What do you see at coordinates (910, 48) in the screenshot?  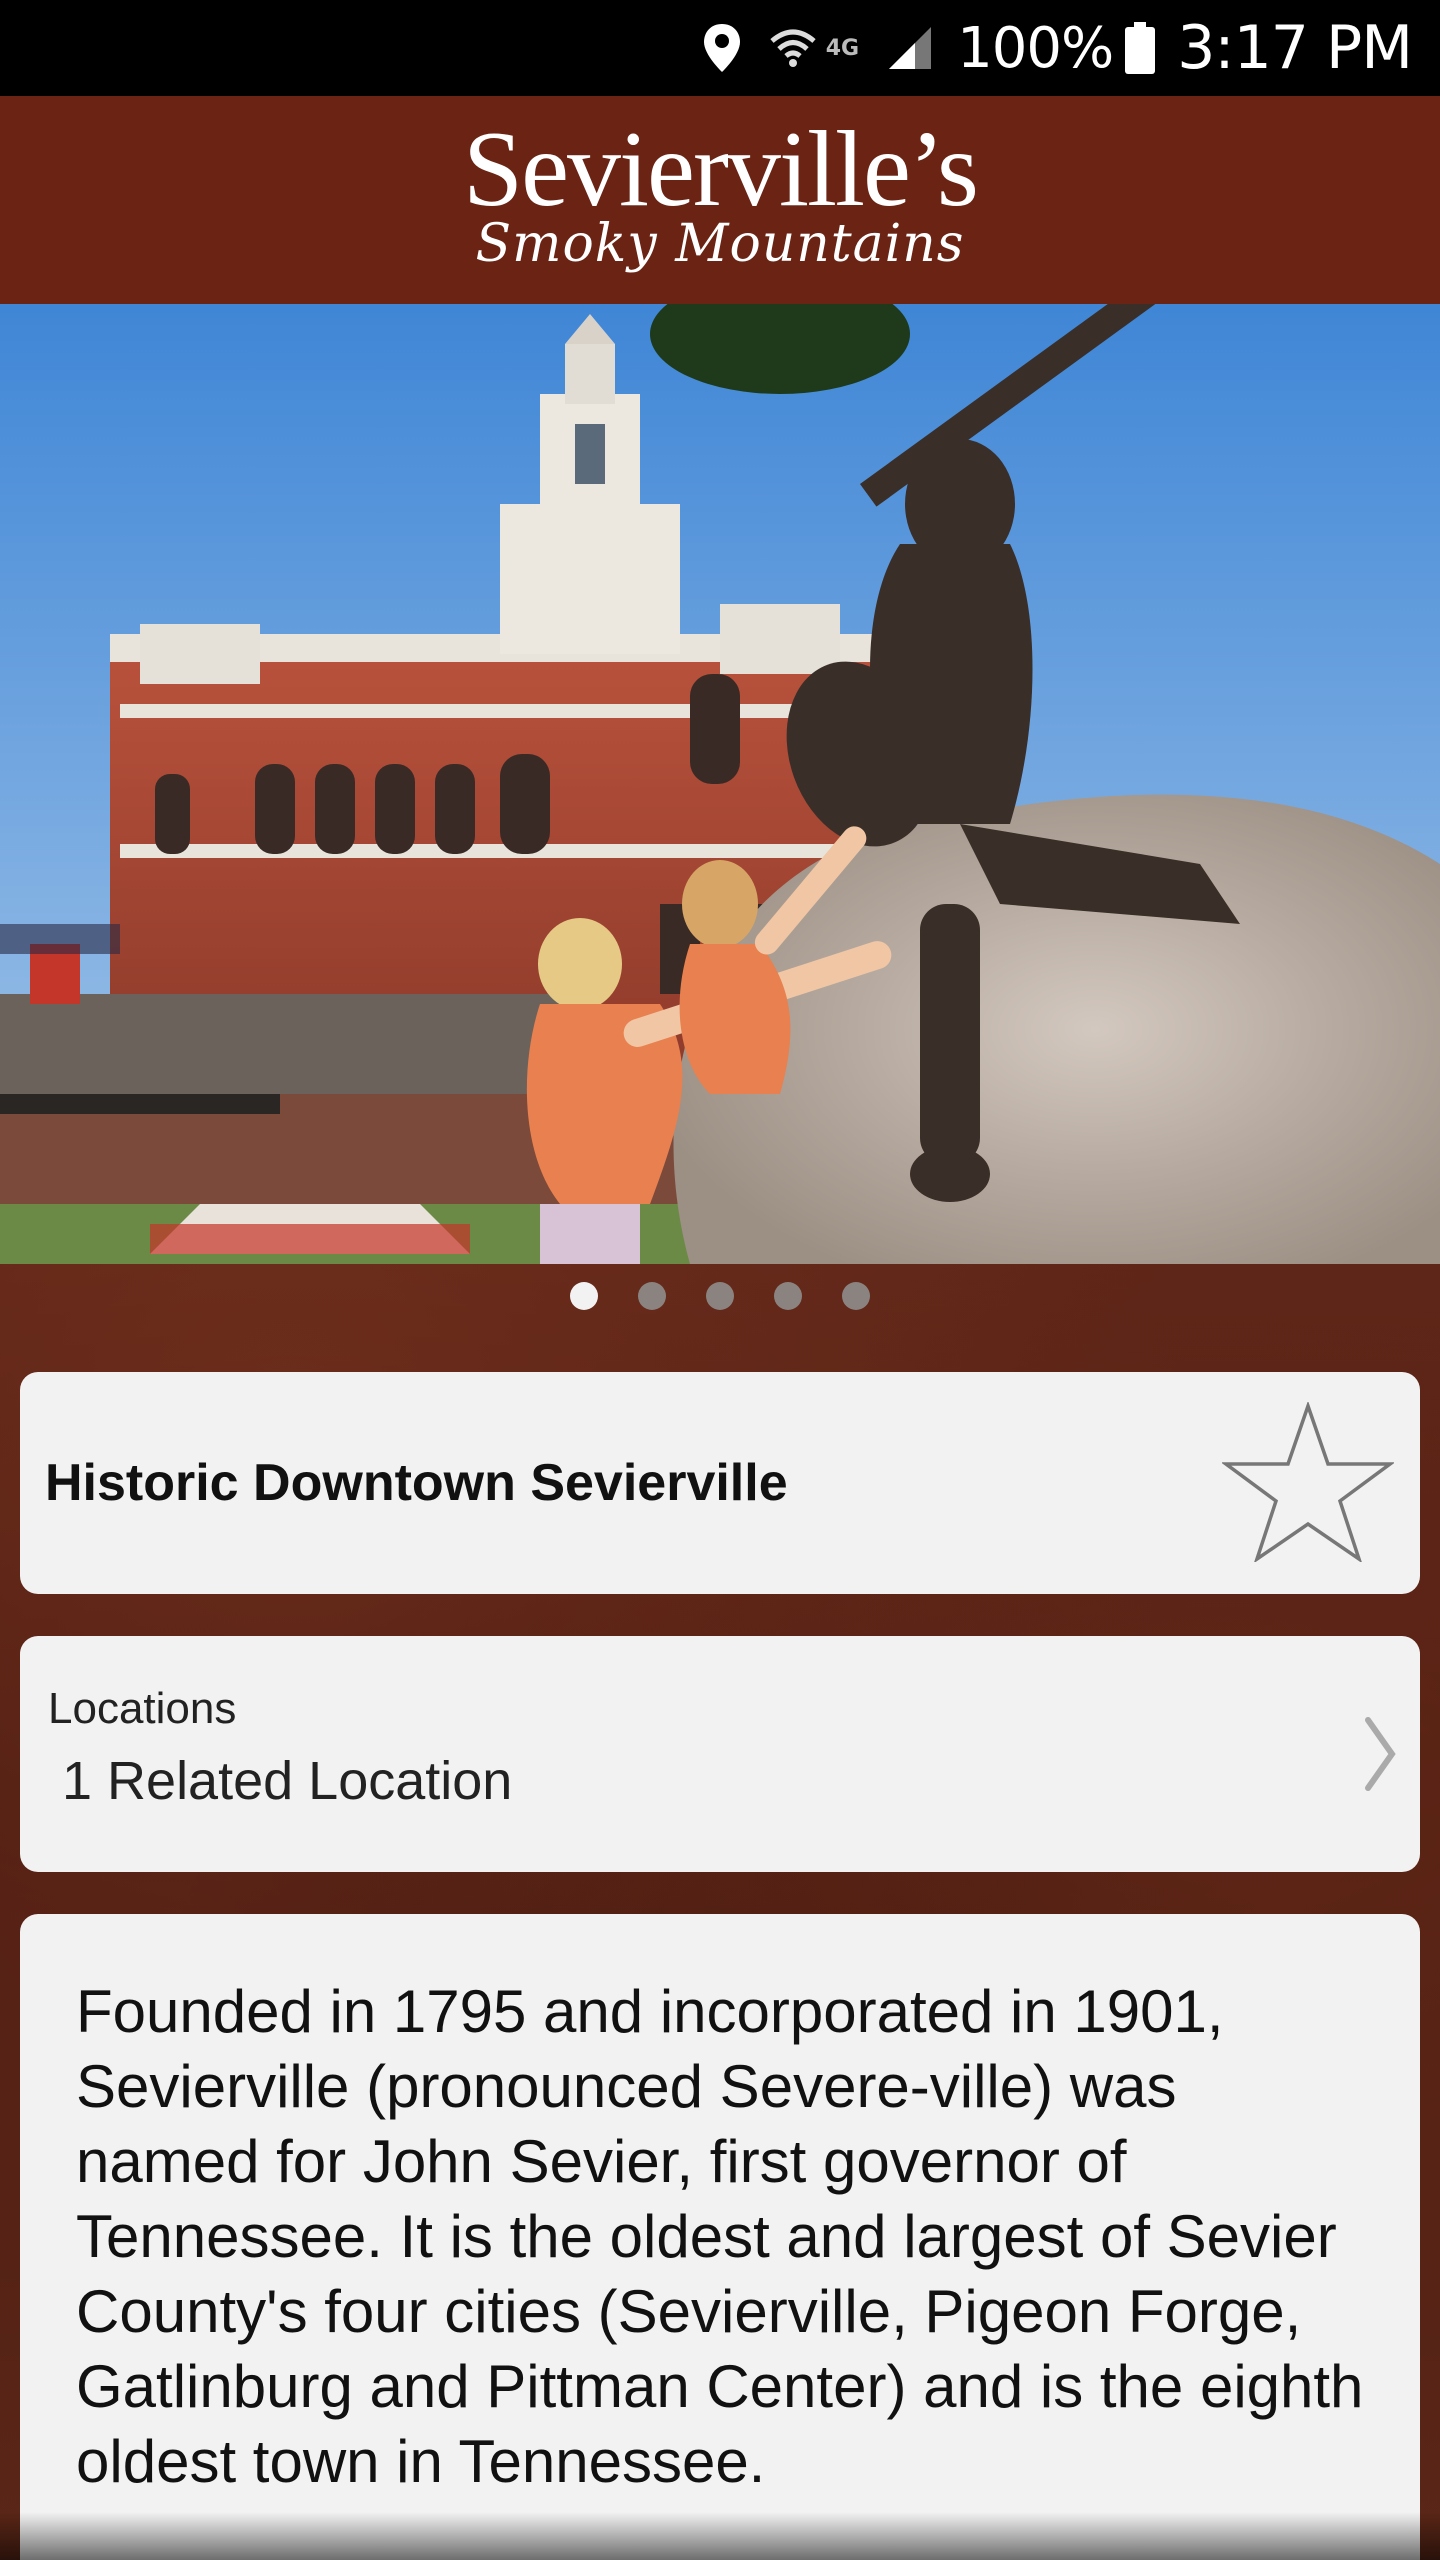 I see `signal-icon` at bounding box center [910, 48].